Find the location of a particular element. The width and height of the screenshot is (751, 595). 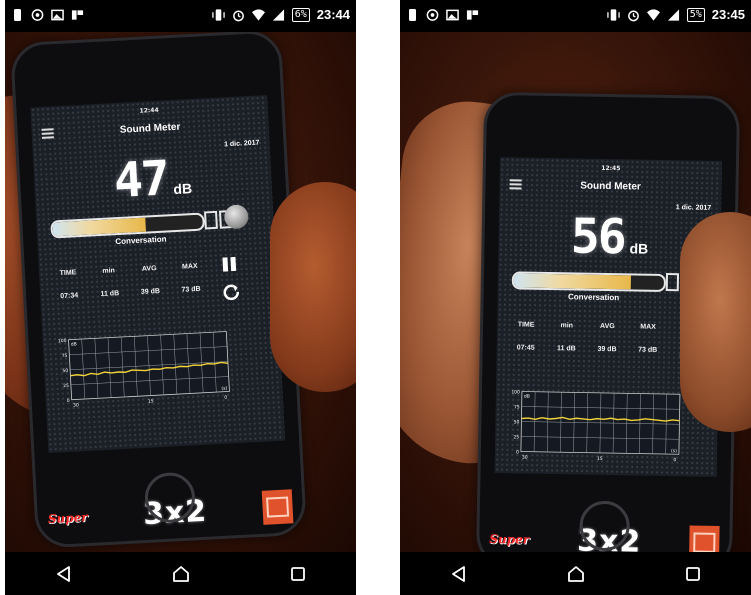

db-value: 47 is located at coordinates (141, 180).